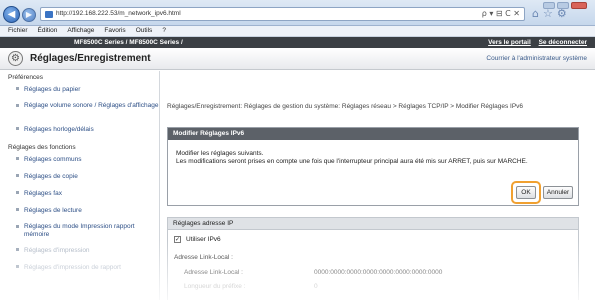 The width and height of the screenshot is (595, 300). I want to click on forward-button: ▶, so click(29, 15).